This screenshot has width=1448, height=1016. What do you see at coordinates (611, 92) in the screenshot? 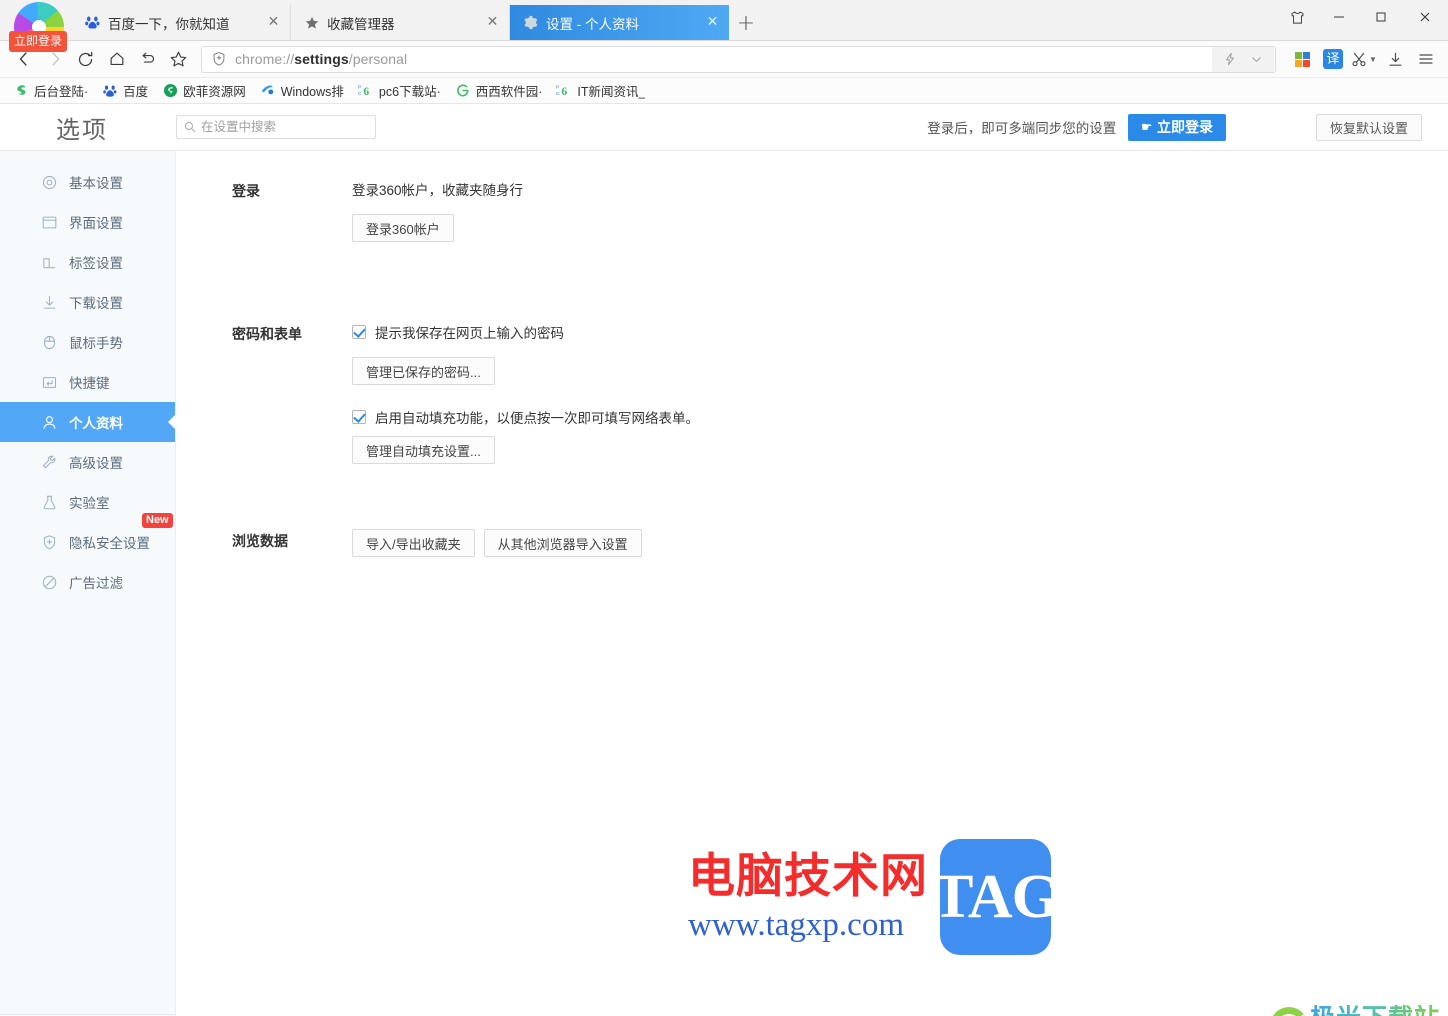
I see `bookmark-label: IT新闻资讯_` at bounding box center [611, 92].